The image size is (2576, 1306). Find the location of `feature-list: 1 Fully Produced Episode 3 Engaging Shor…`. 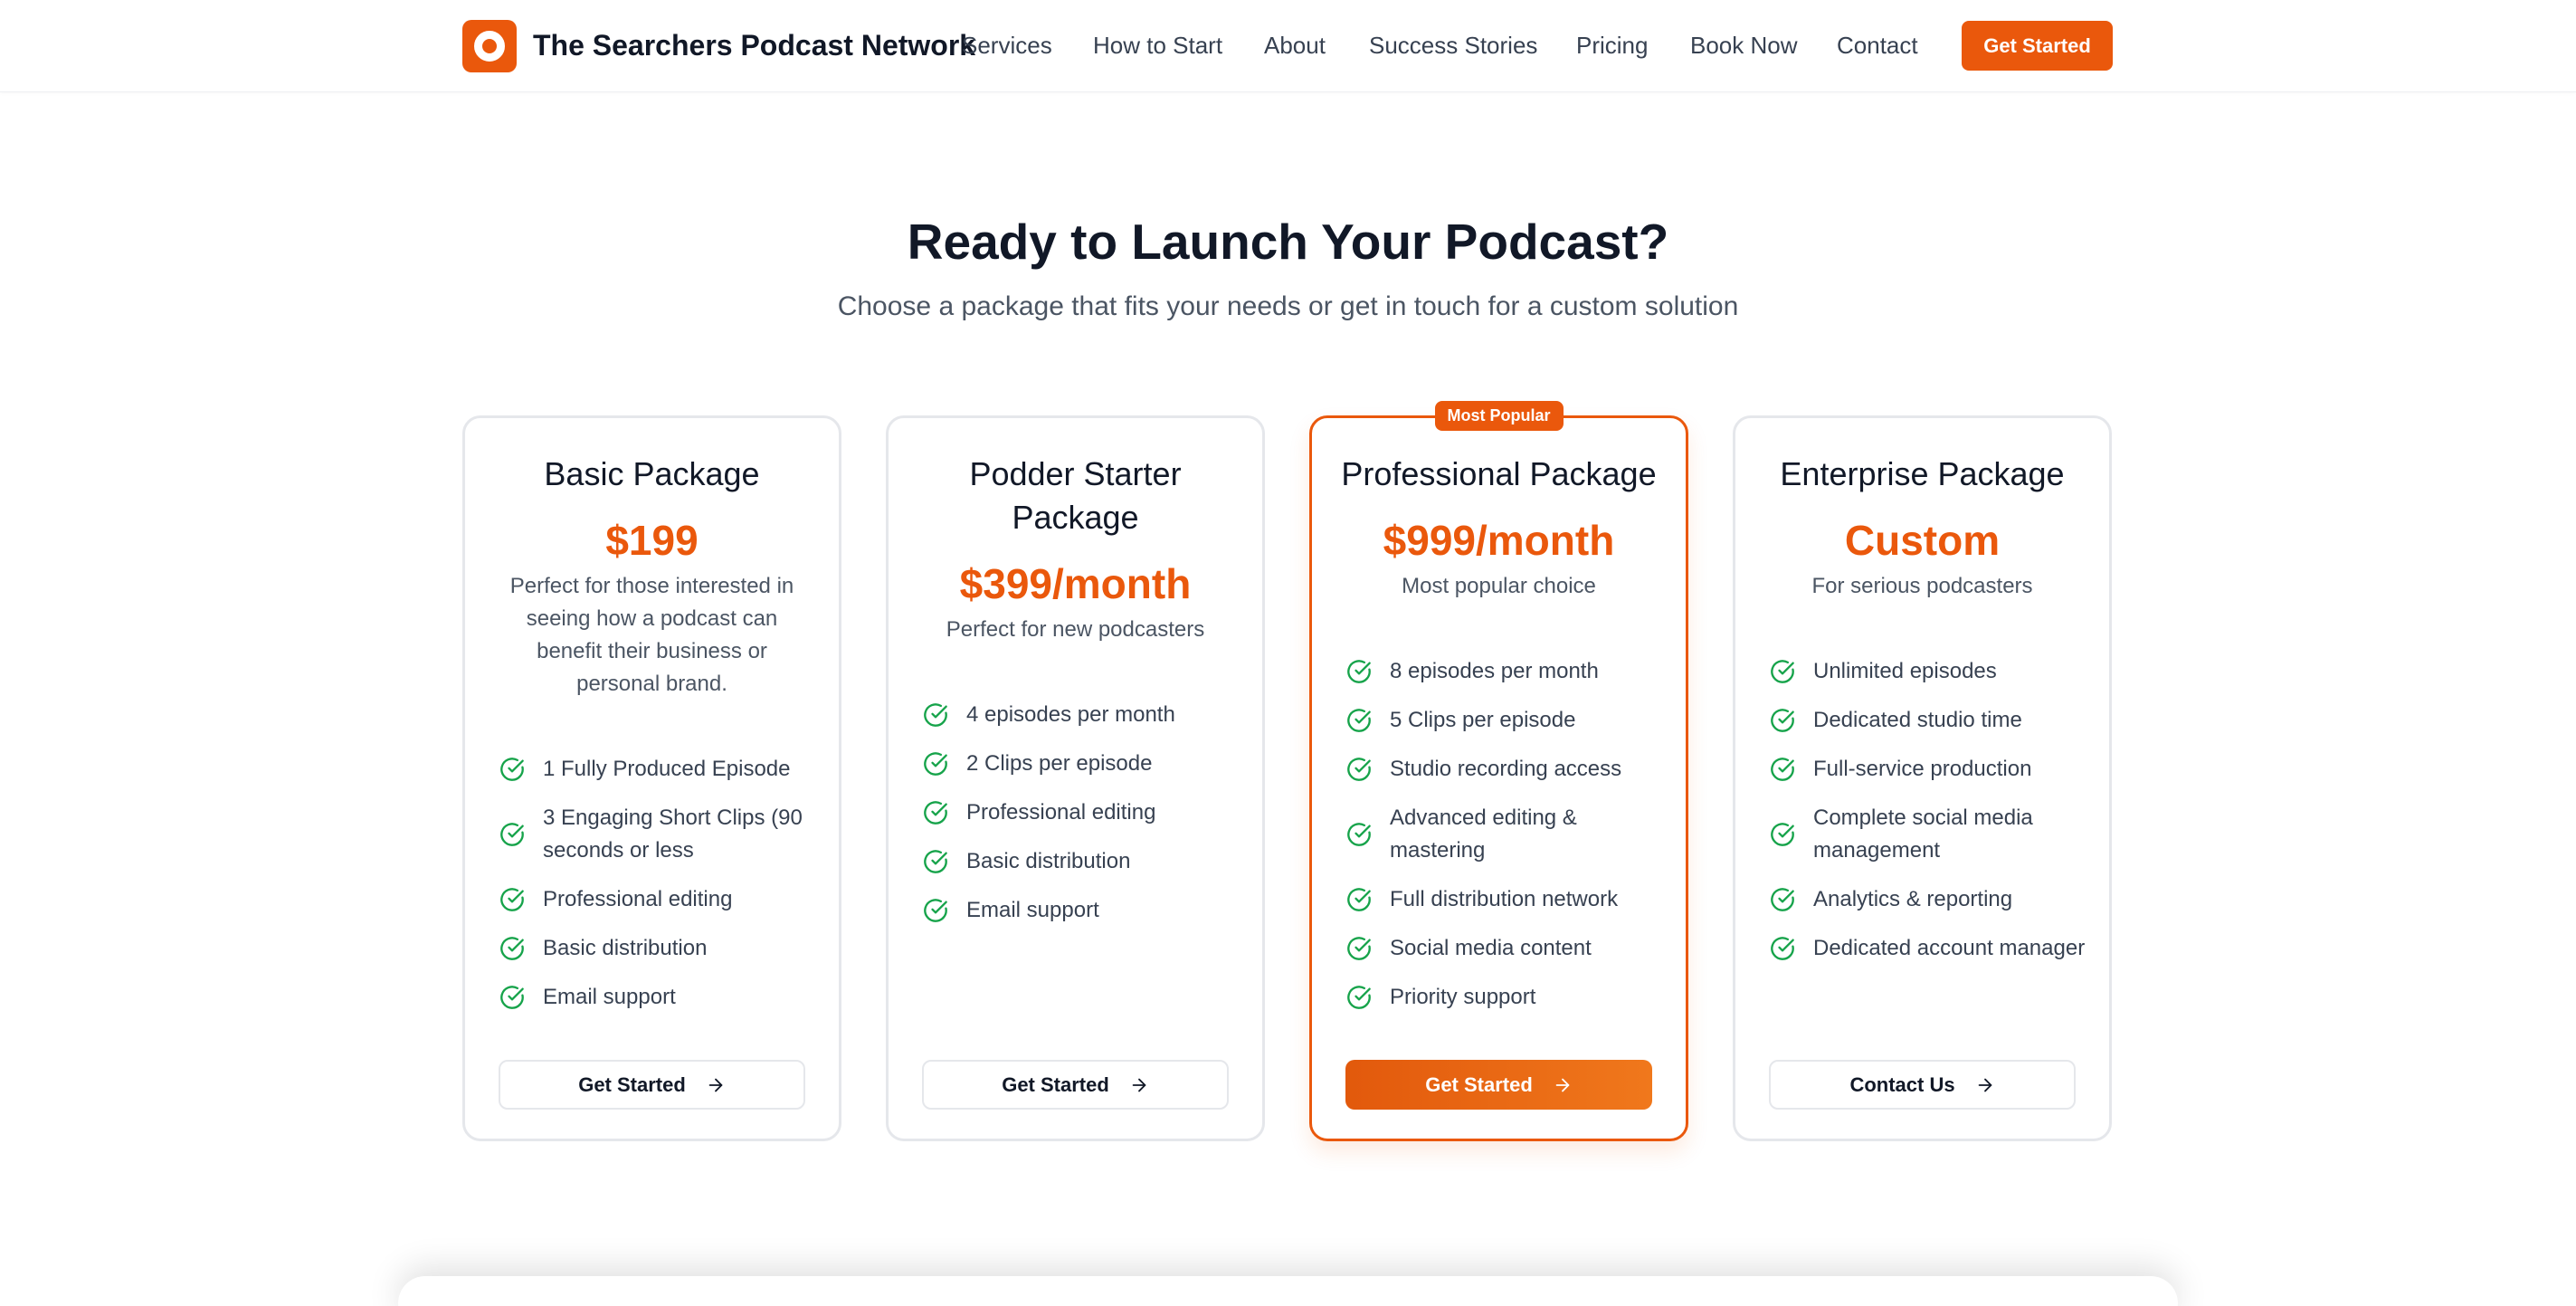

feature-list: 1 Fully Produced Episode 3 Engaging Shor… is located at coordinates (660, 891).